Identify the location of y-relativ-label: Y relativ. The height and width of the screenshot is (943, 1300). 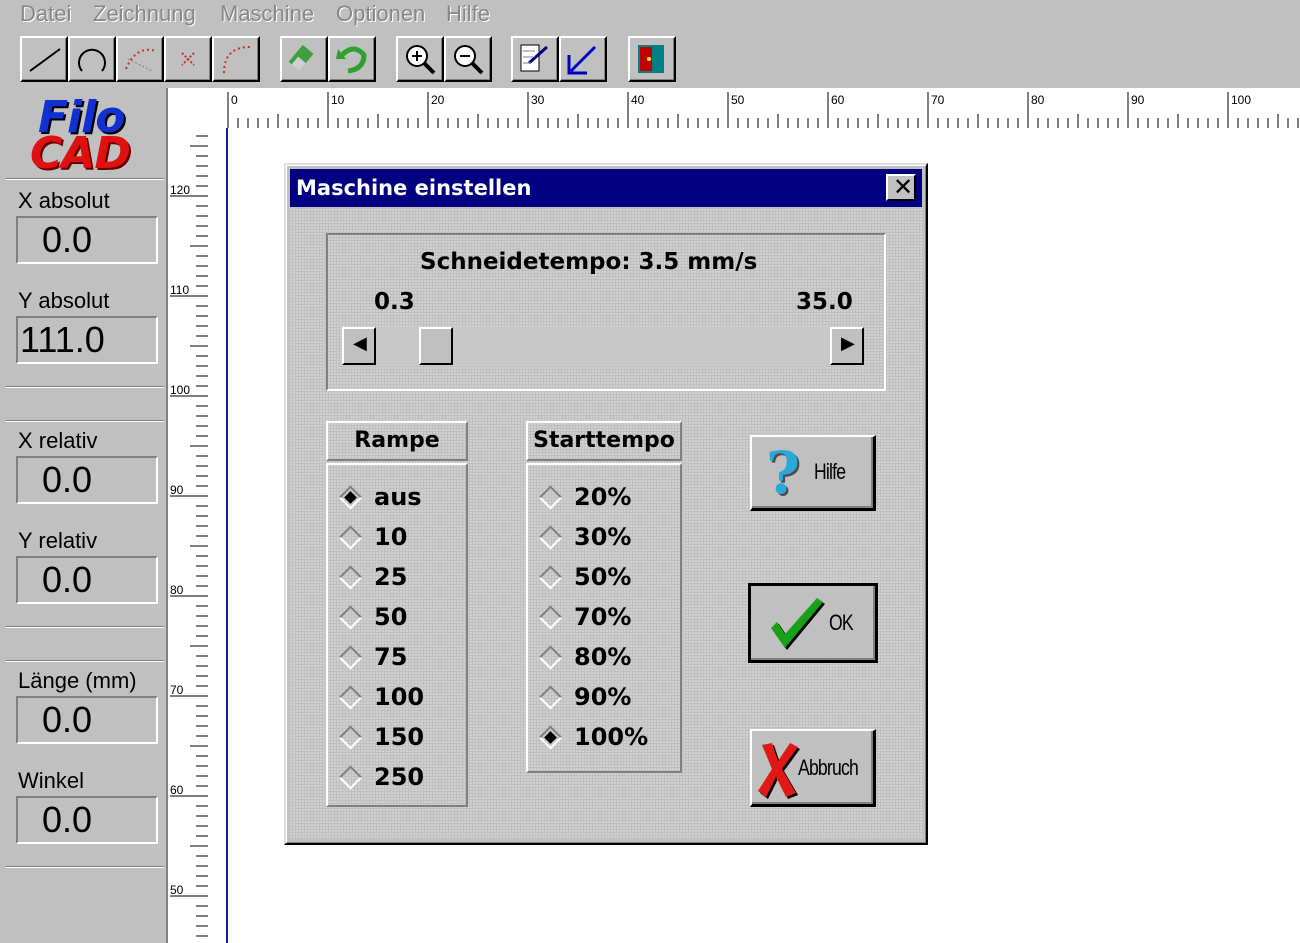
(58, 540).